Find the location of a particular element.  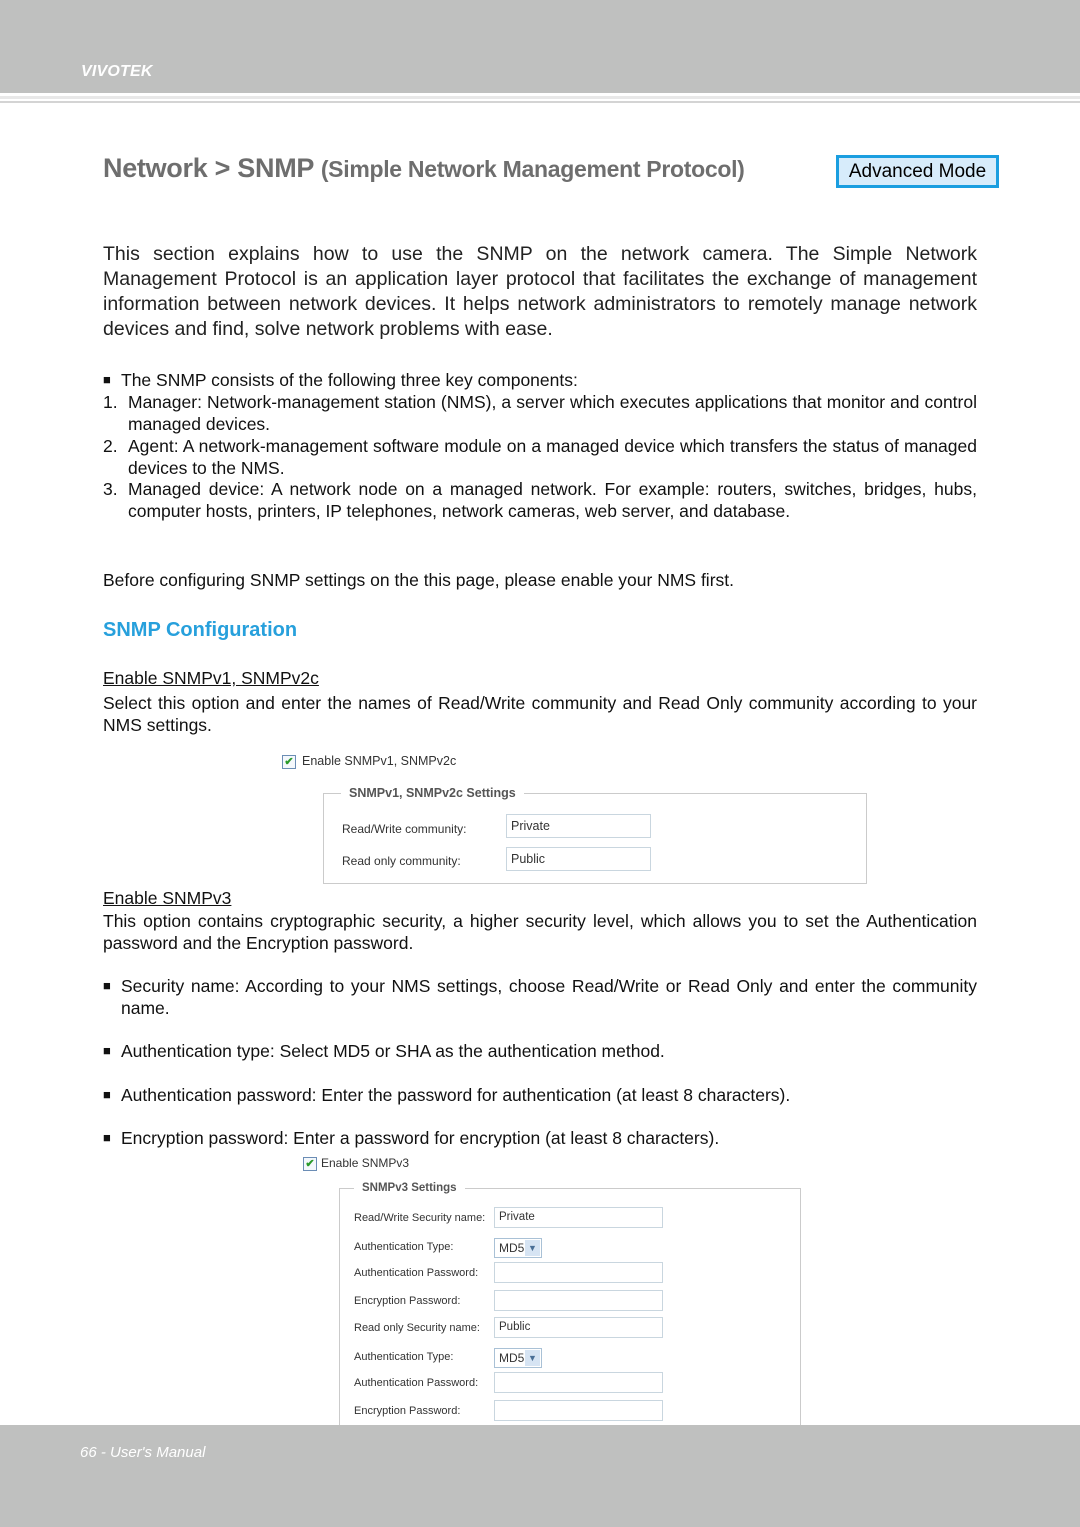

v3-field-label: Read/Write Security name: is located at coordinates (420, 1218).